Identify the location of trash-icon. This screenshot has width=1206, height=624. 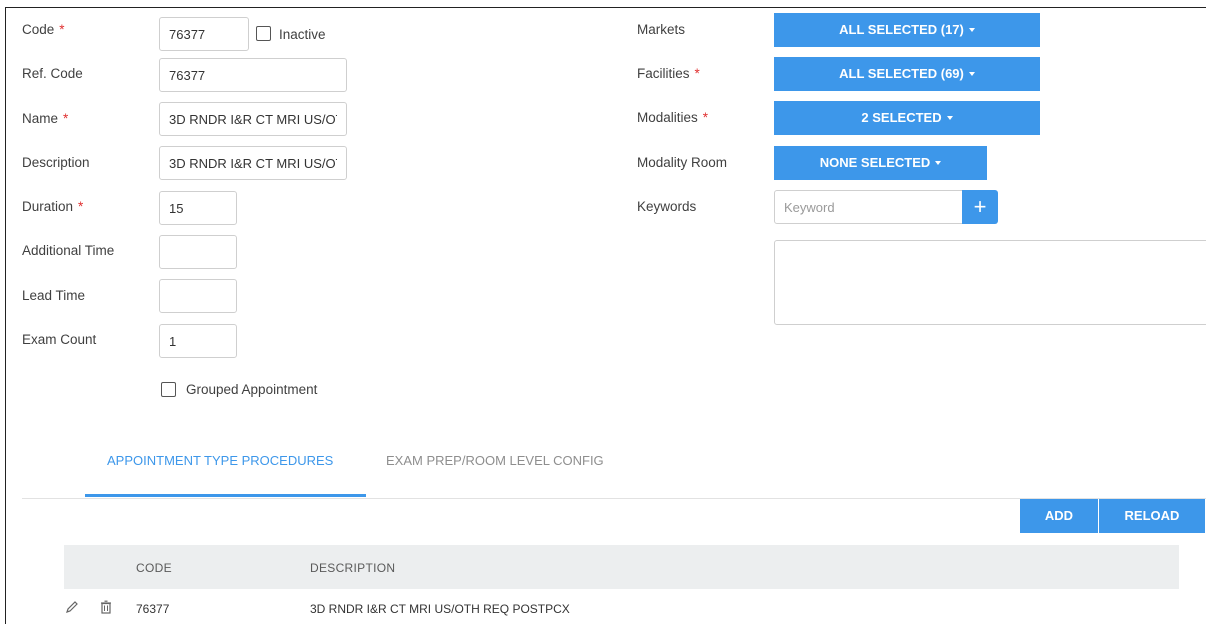
(106, 607).